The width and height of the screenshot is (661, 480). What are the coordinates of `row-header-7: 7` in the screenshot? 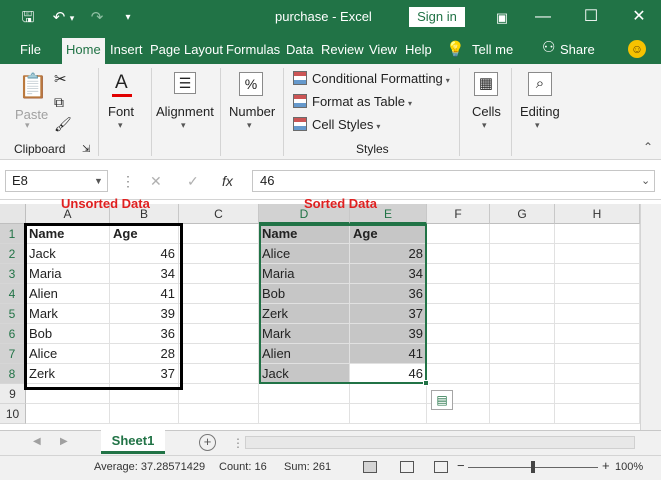 It's located at (13, 354).